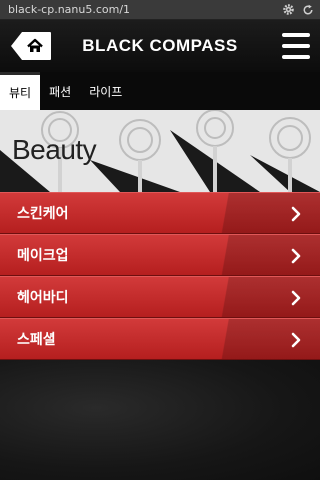  I want to click on tab-label: 패션, so click(60, 91).